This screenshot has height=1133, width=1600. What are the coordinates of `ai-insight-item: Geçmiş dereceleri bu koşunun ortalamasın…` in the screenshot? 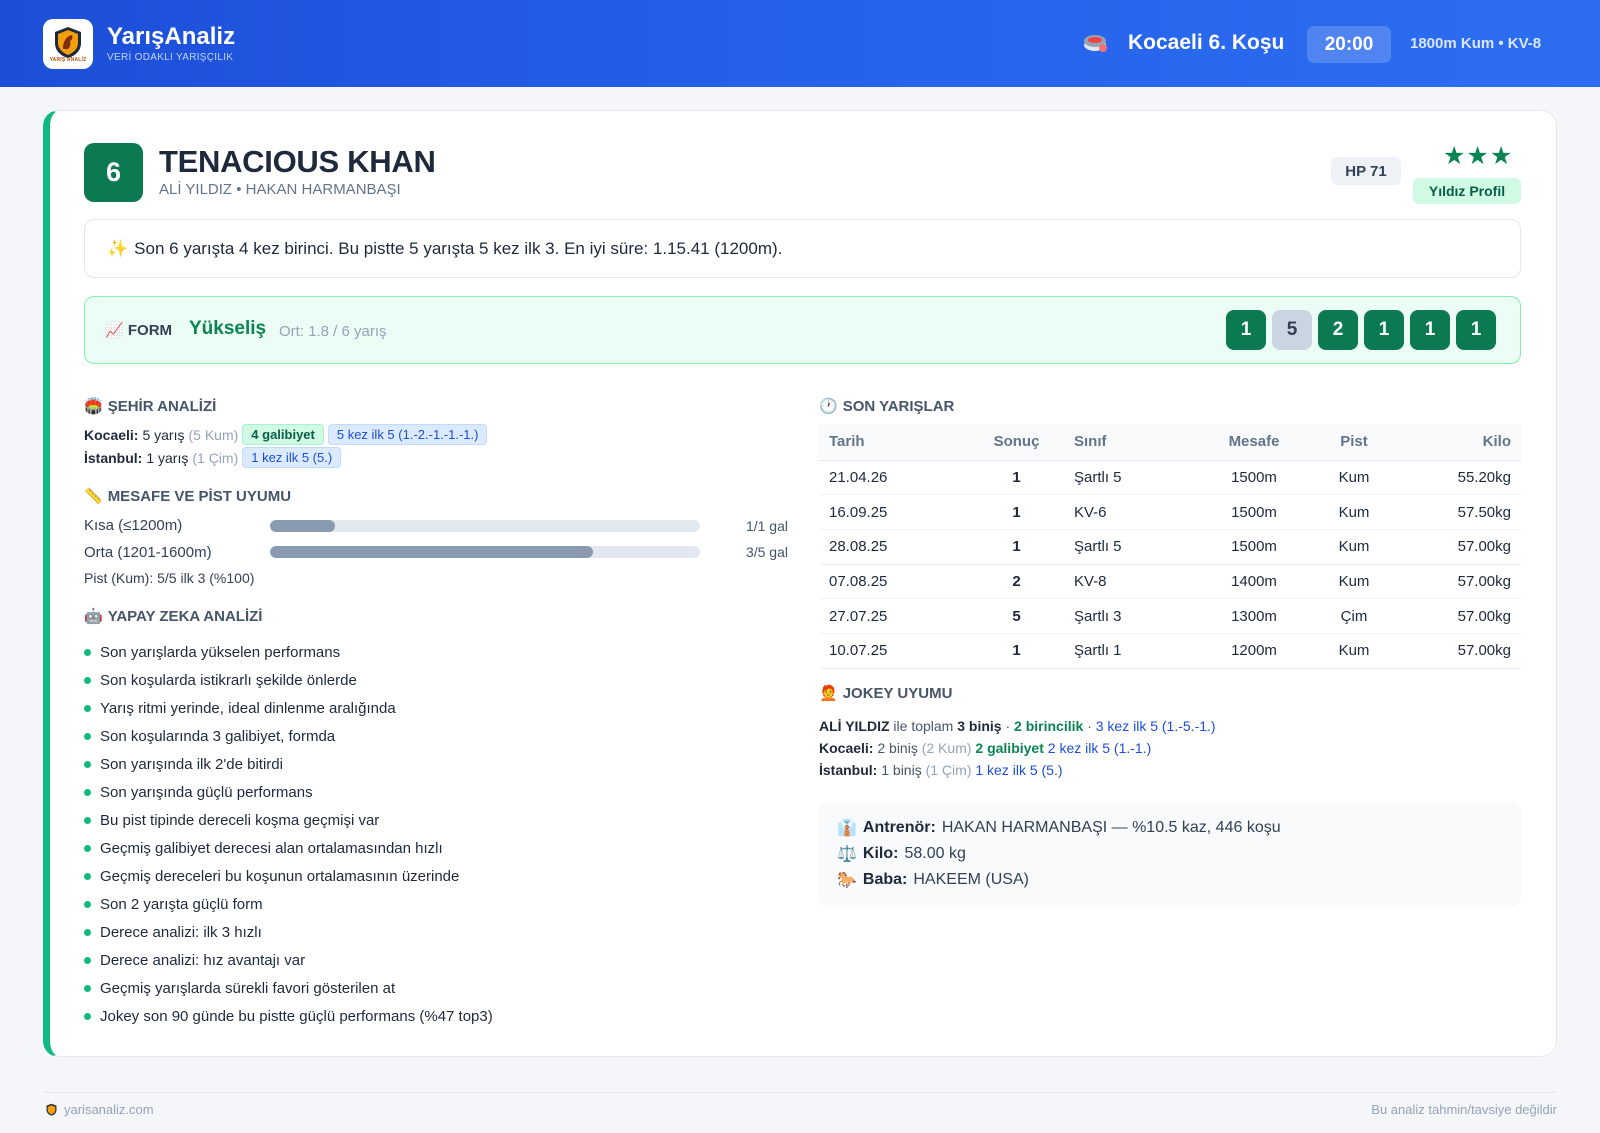 It's located at (288, 876).